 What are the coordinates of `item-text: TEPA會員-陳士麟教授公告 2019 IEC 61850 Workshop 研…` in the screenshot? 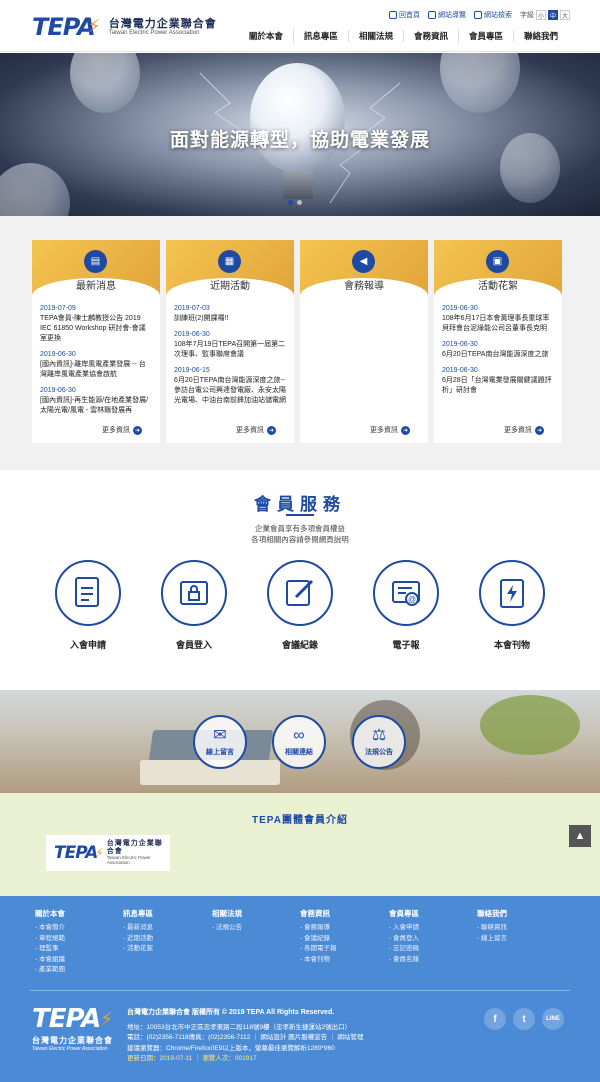 It's located at (96, 329).